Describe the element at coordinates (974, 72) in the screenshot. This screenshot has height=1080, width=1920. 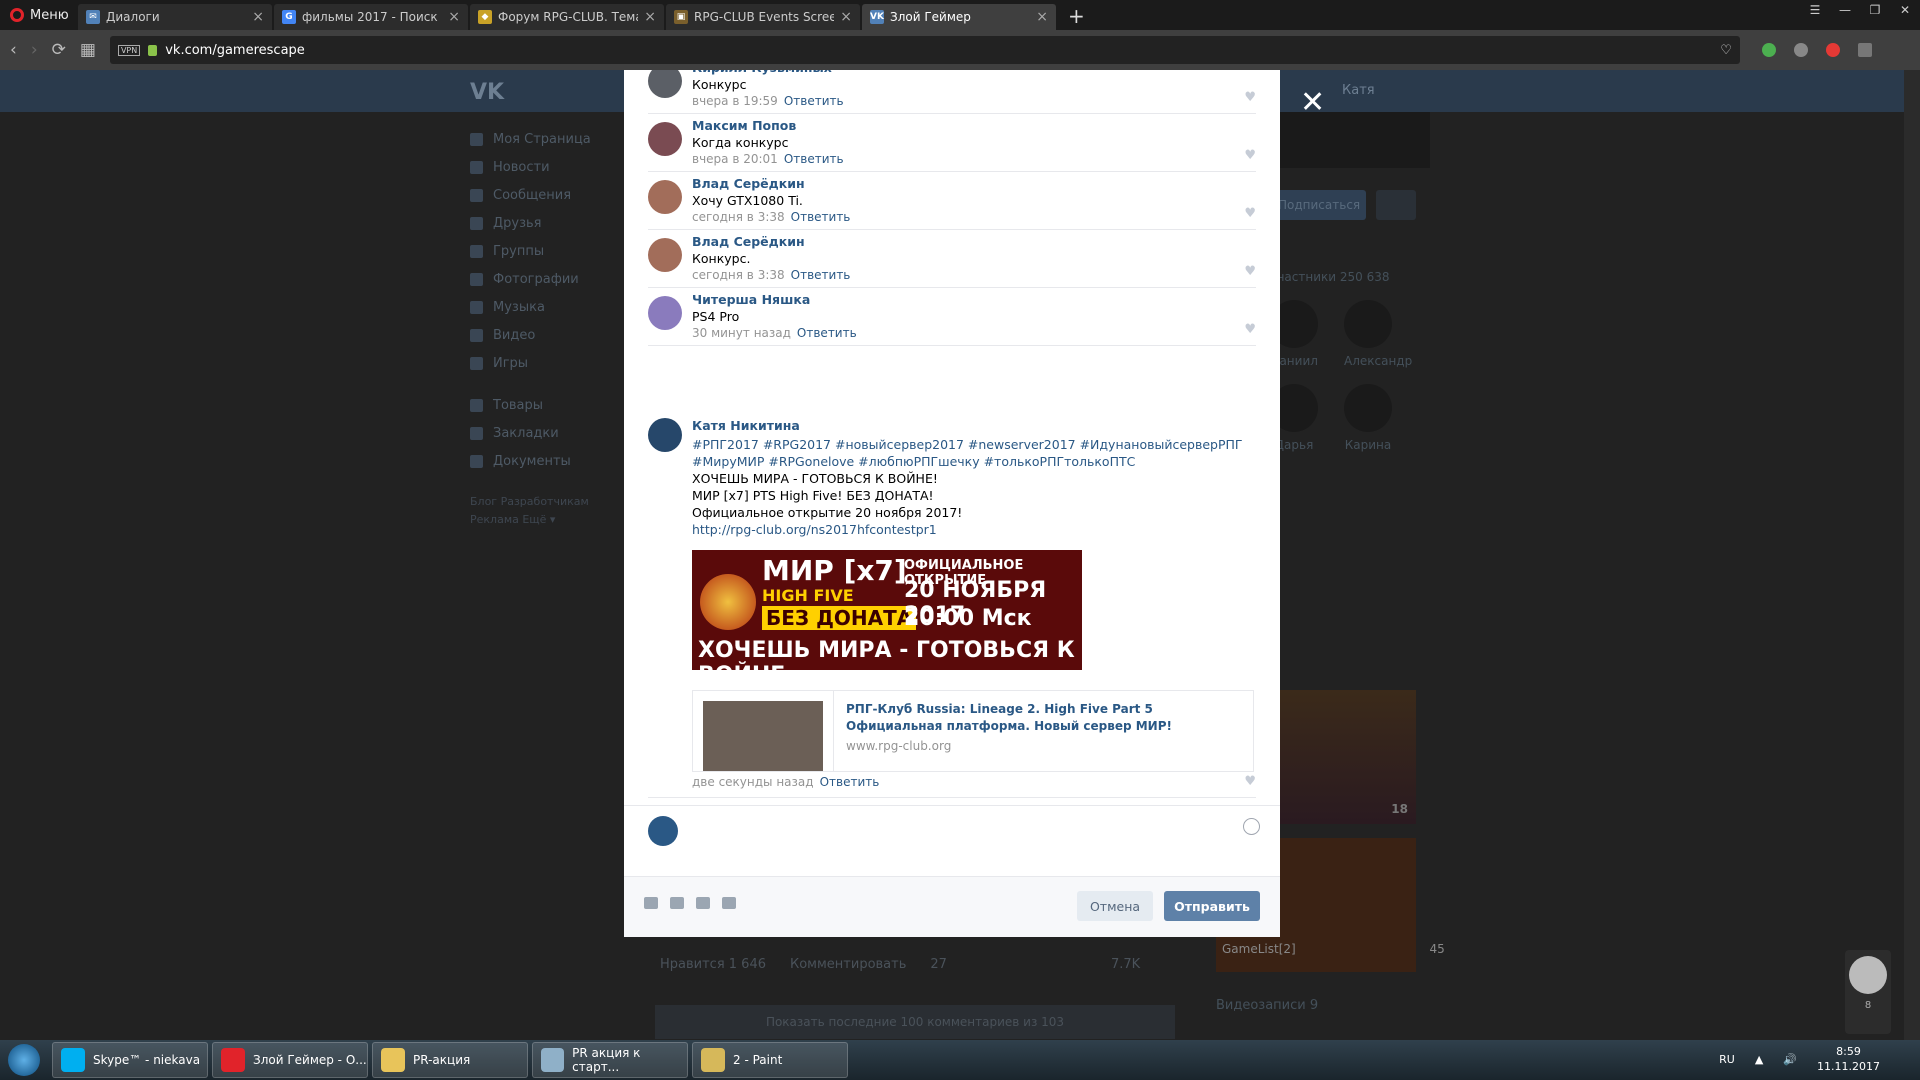
I see `comment-author: Кирилл Кузьминых` at that location.